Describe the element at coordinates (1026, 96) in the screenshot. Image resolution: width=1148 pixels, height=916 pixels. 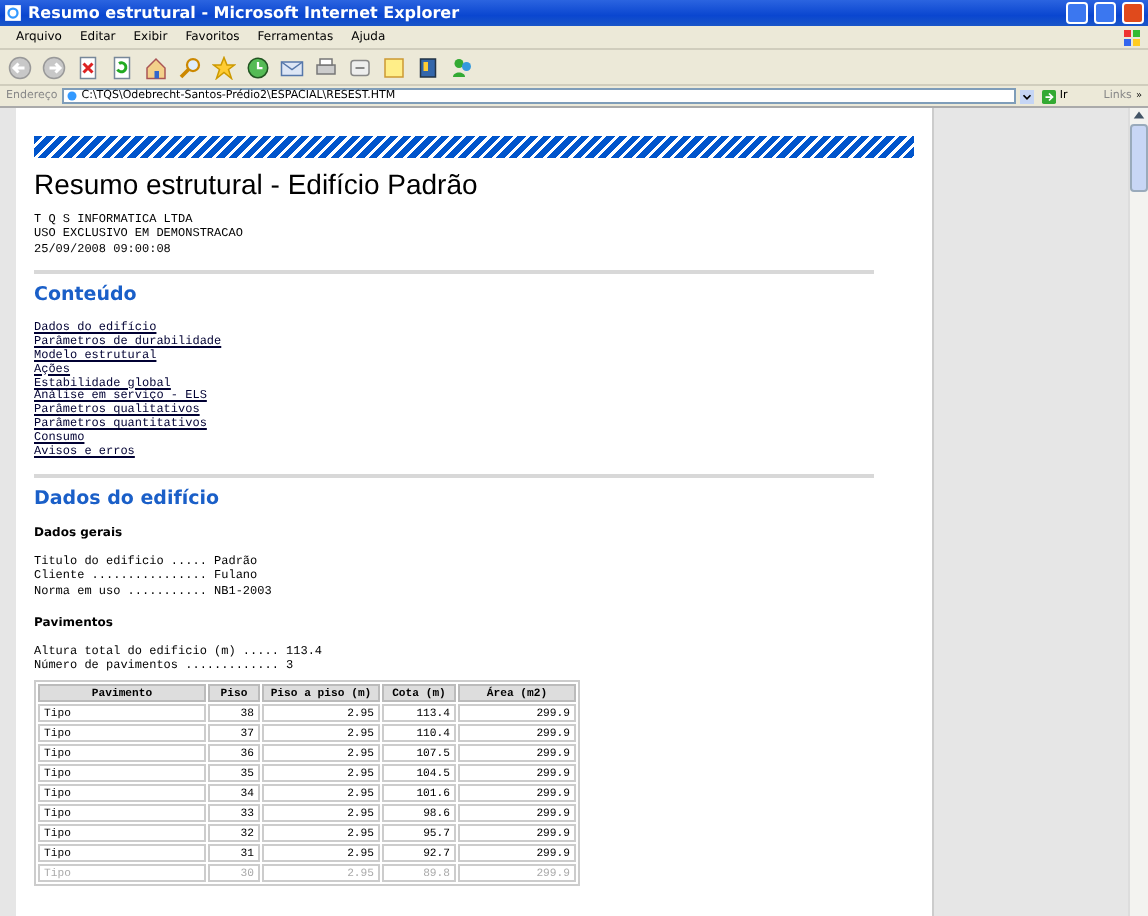
I see `dropdown-icon` at that location.